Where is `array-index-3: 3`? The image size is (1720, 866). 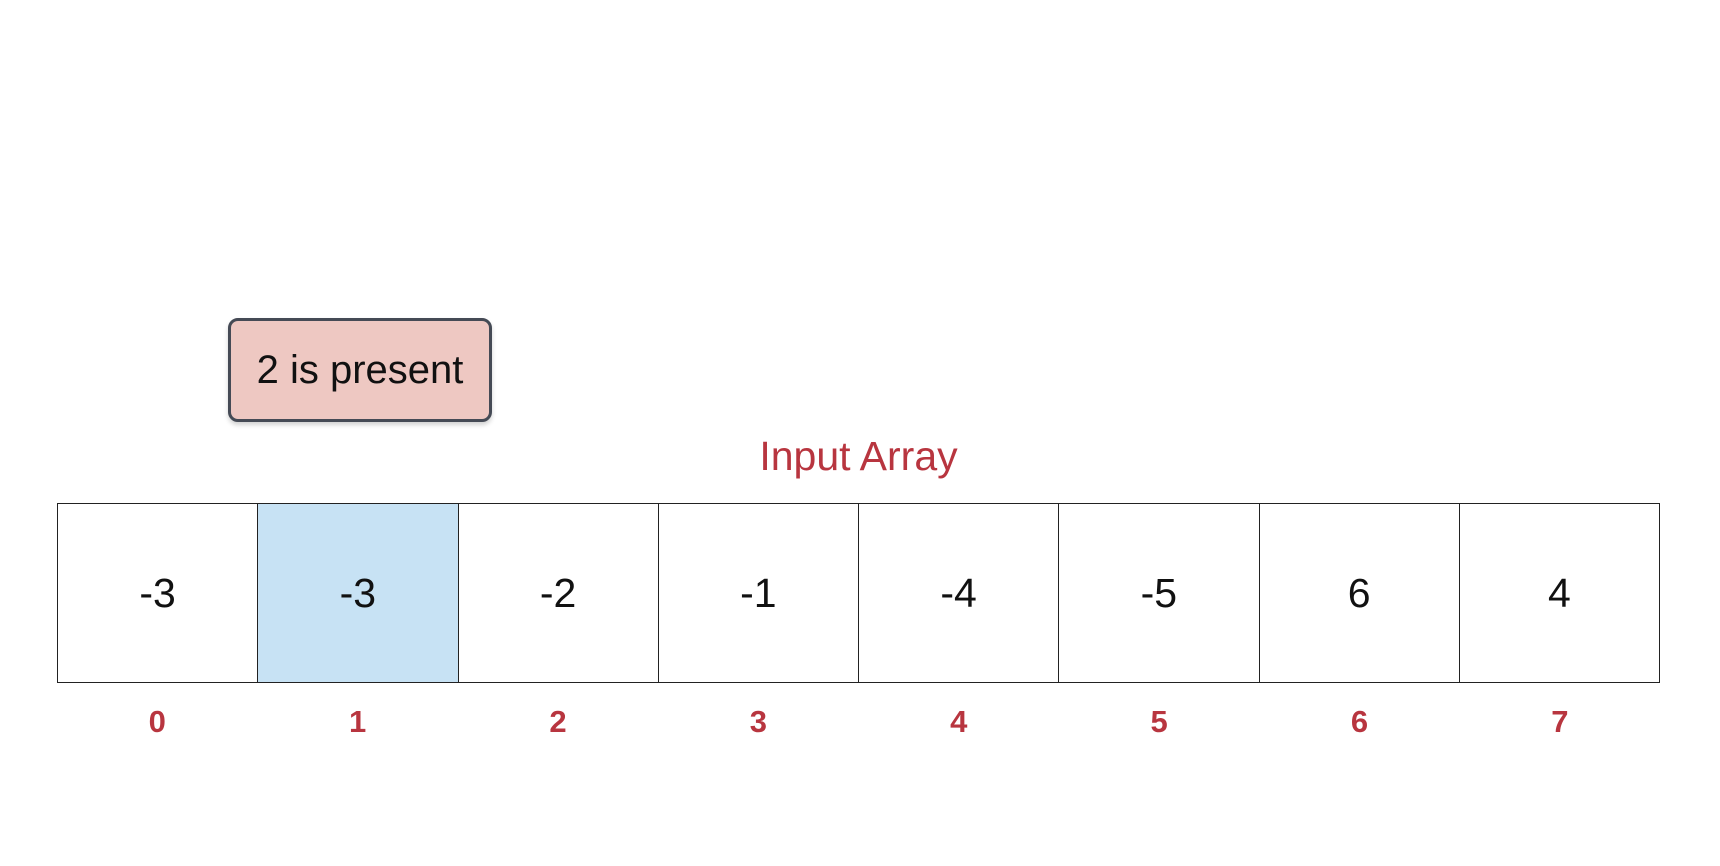 array-index-3: 3 is located at coordinates (758, 721).